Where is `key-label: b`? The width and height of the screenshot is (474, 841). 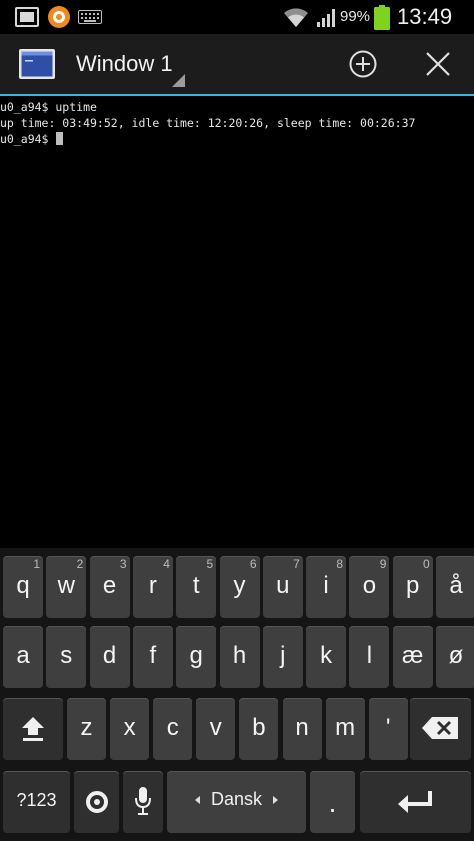
key-label: b is located at coordinates (259, 727).